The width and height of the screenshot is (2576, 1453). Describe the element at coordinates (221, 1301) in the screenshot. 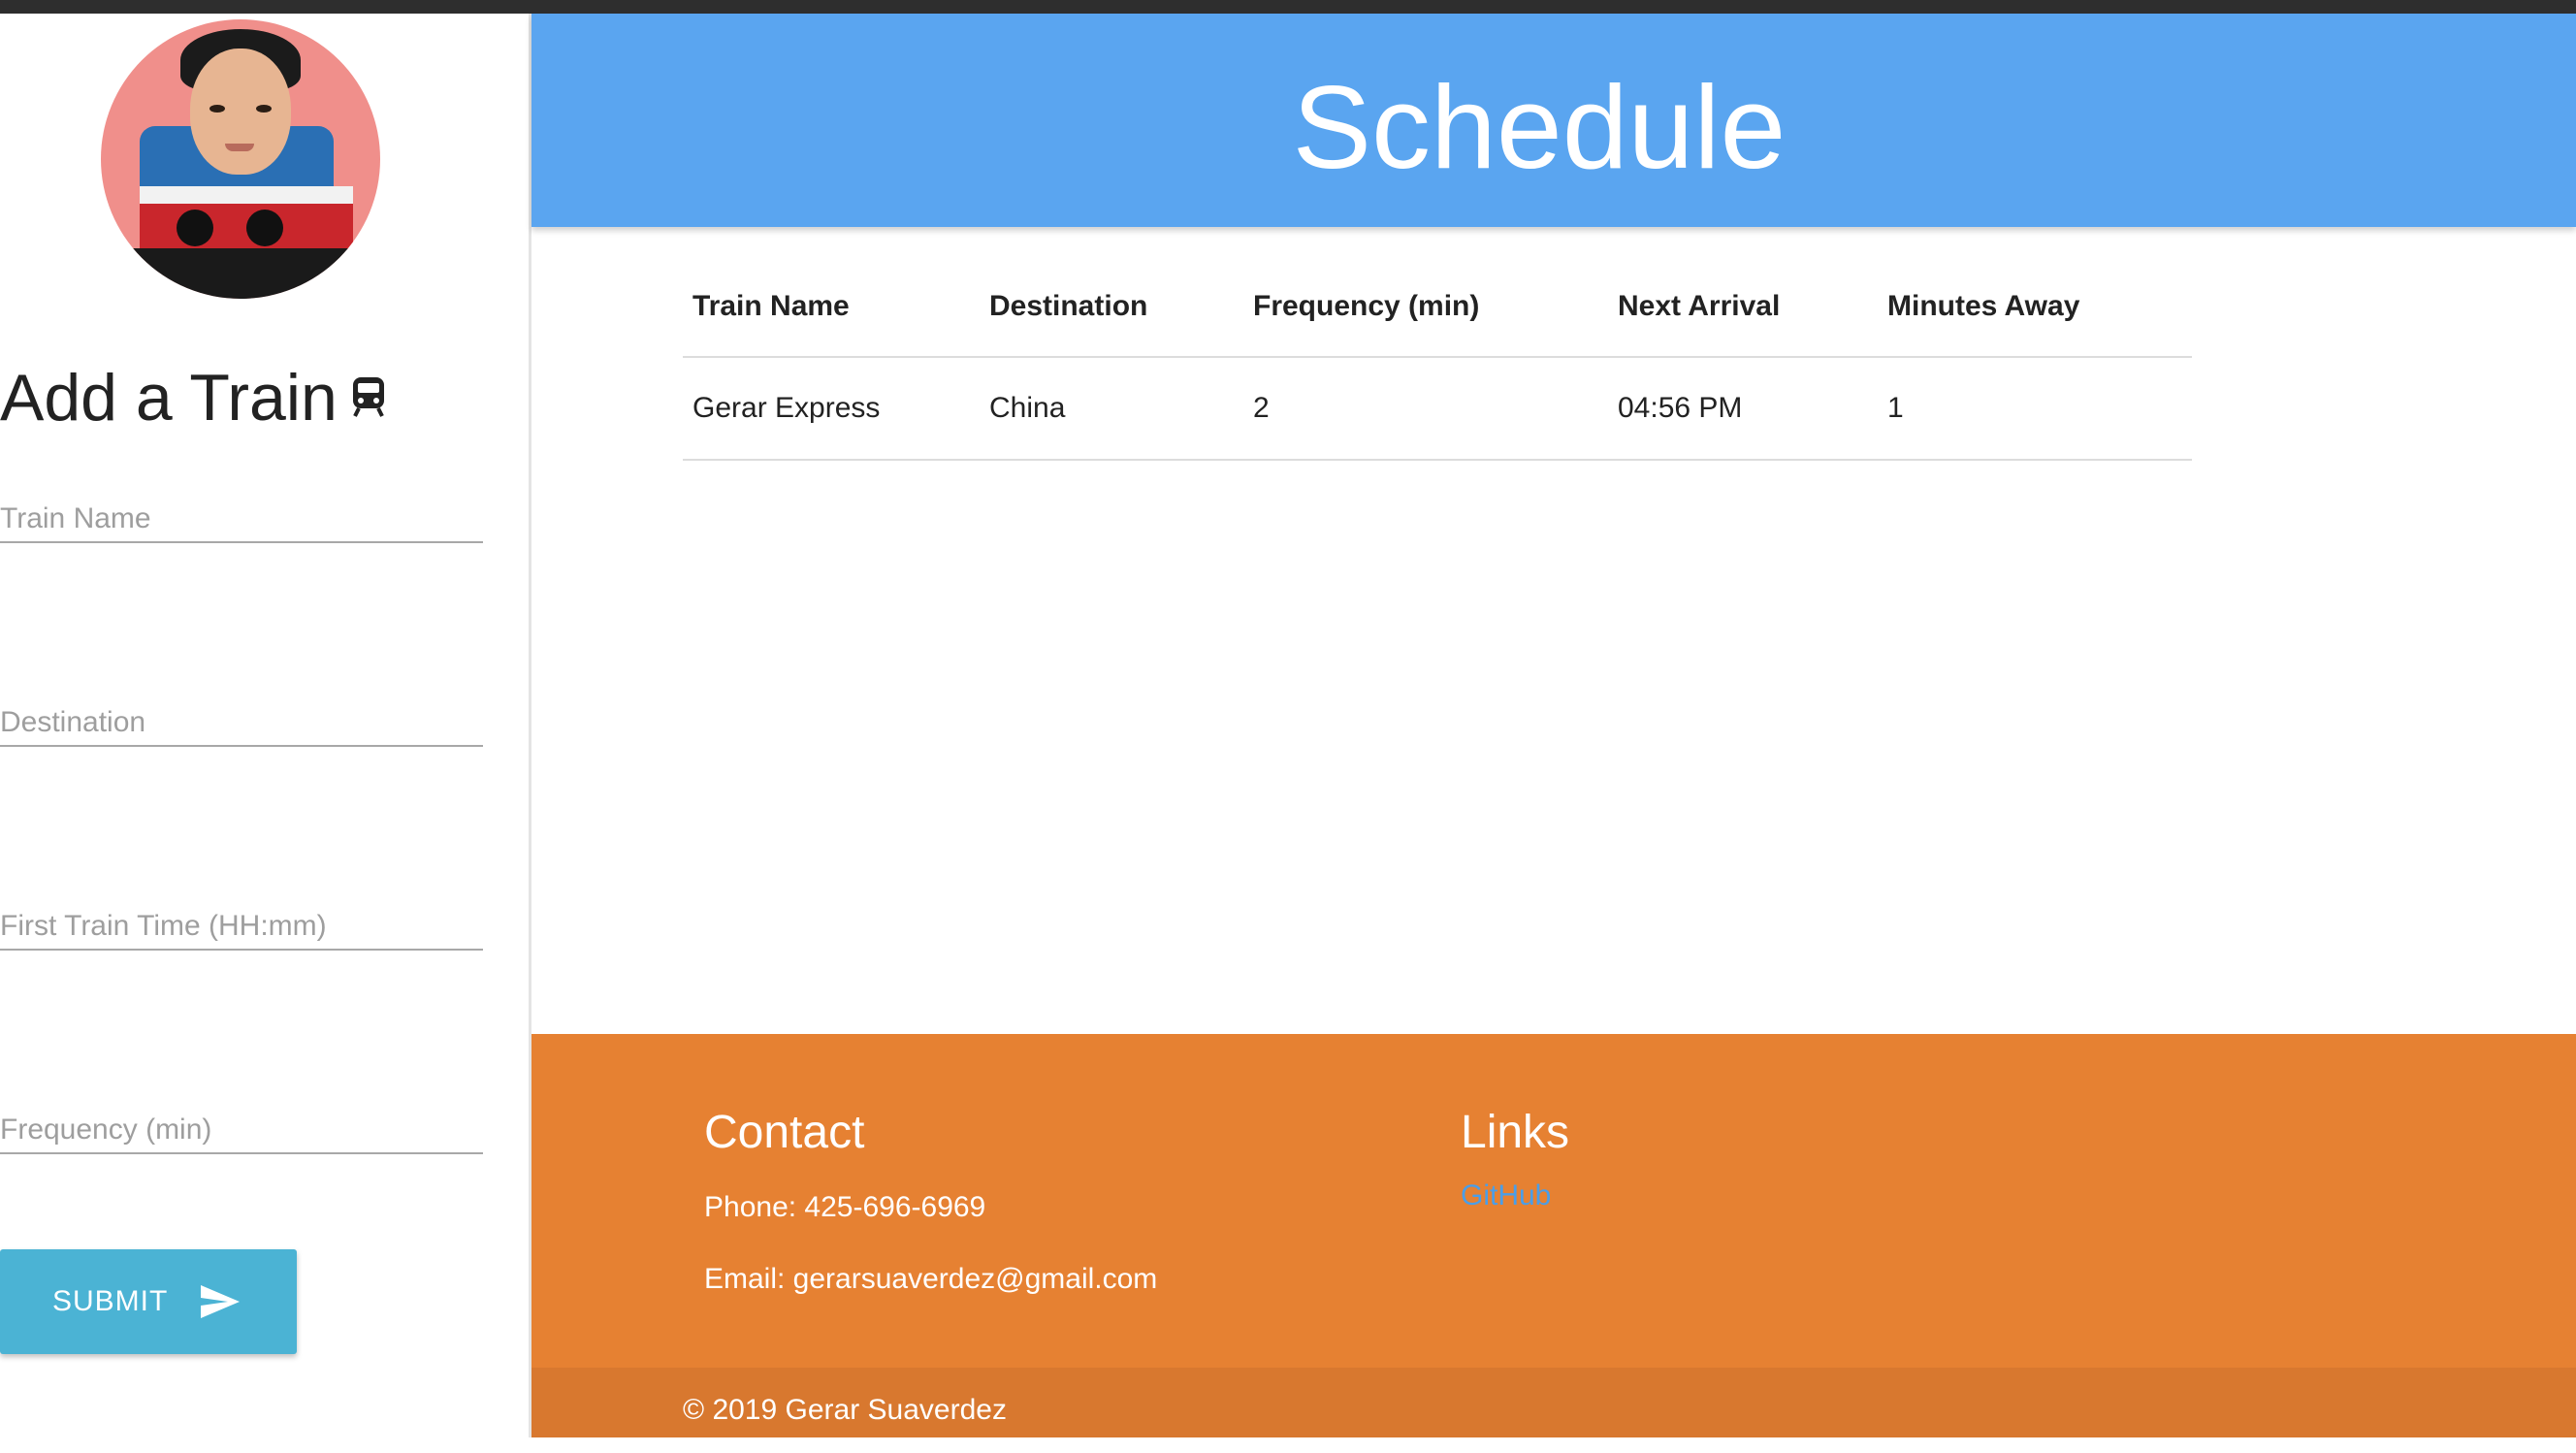

I see `send-icon` at that location.